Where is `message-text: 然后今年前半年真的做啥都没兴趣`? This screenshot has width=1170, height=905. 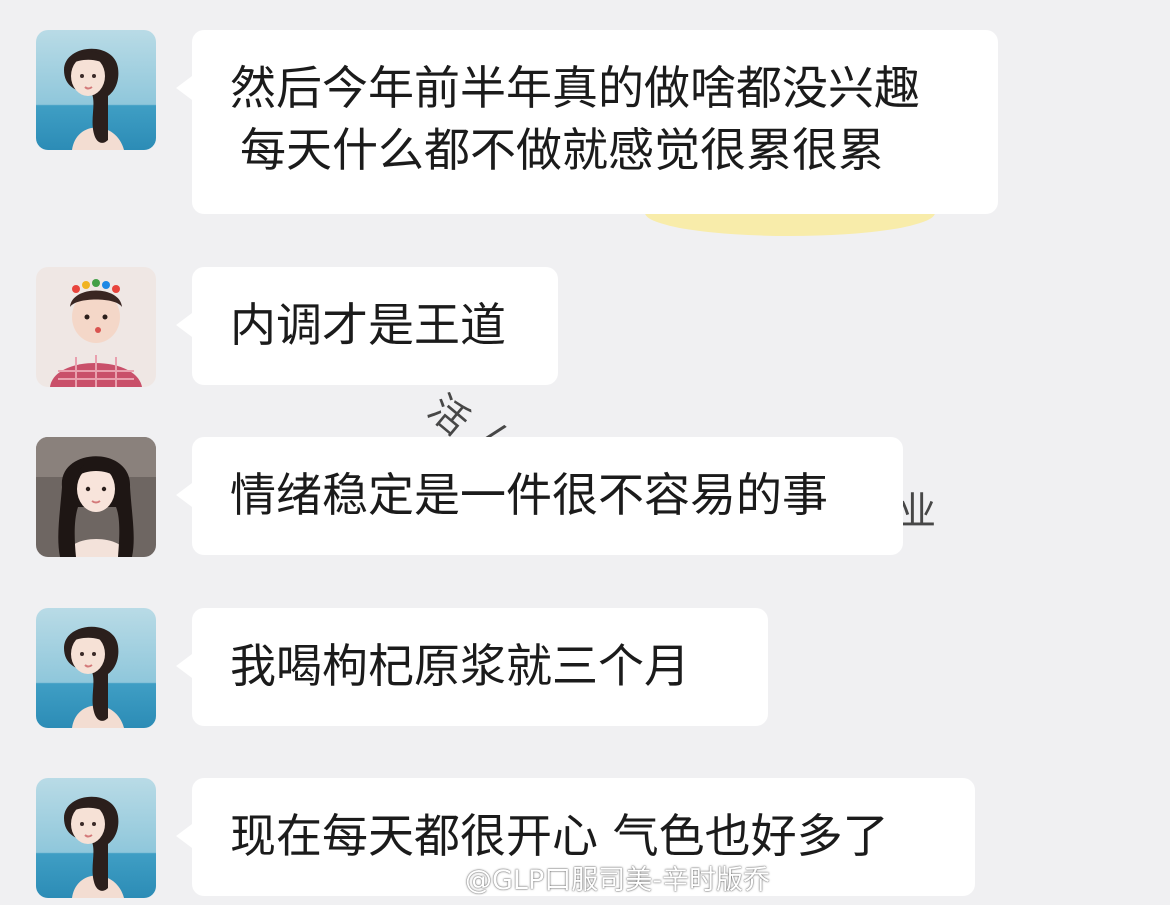
message-text: 然后今年前半年真的做啥都没兴趣 is located at coordinates (575, 88).